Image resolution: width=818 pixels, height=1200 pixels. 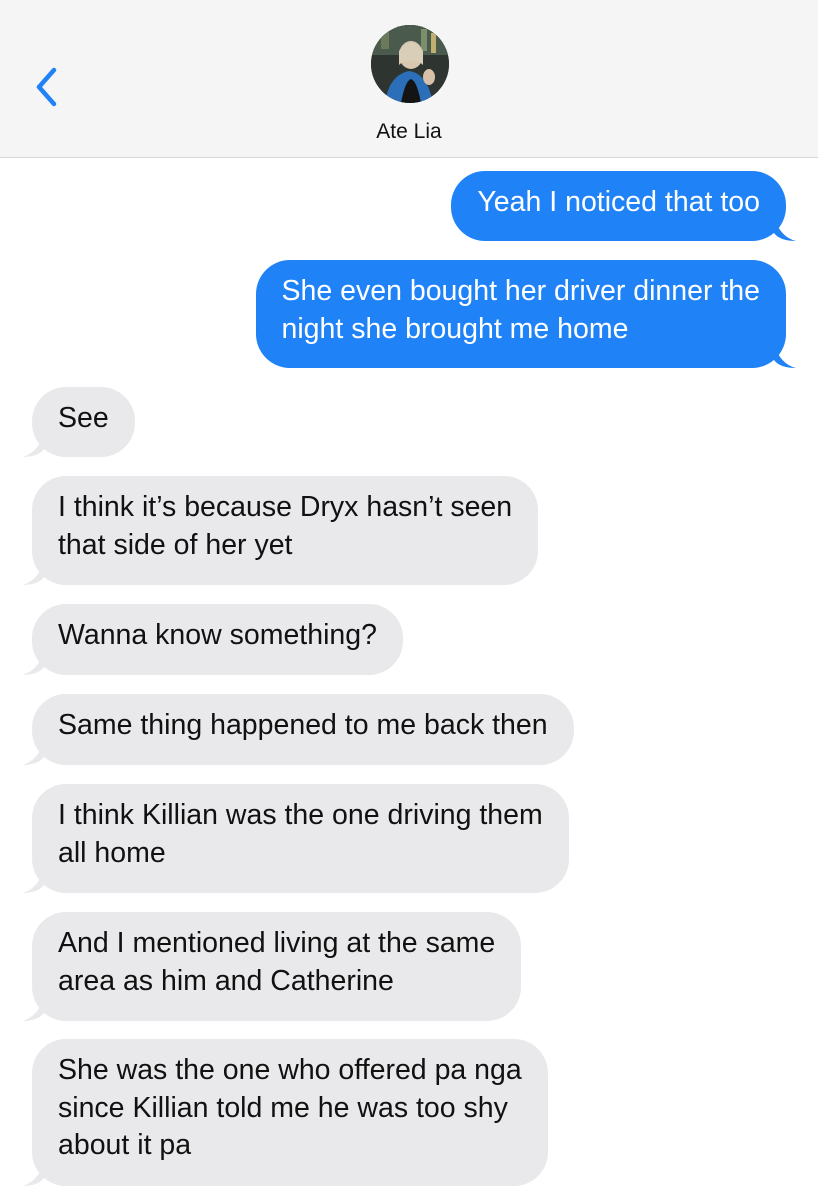 I want to click on message-bubble-received: Wanna know something?, so click(x=212, y=639).